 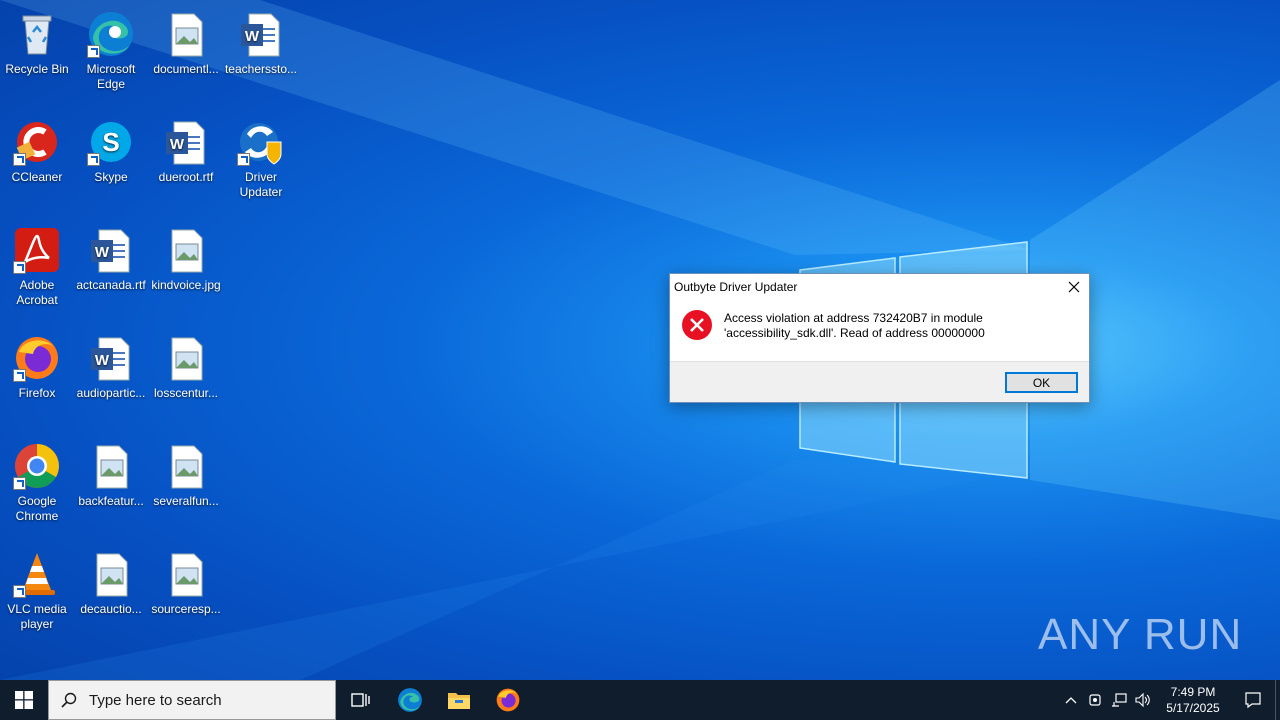 What do you see at coordinates (736, 287) in the screenshot?
I see `dialog-title: Outbyte Driver Updater` at bounding box center [736, 287].